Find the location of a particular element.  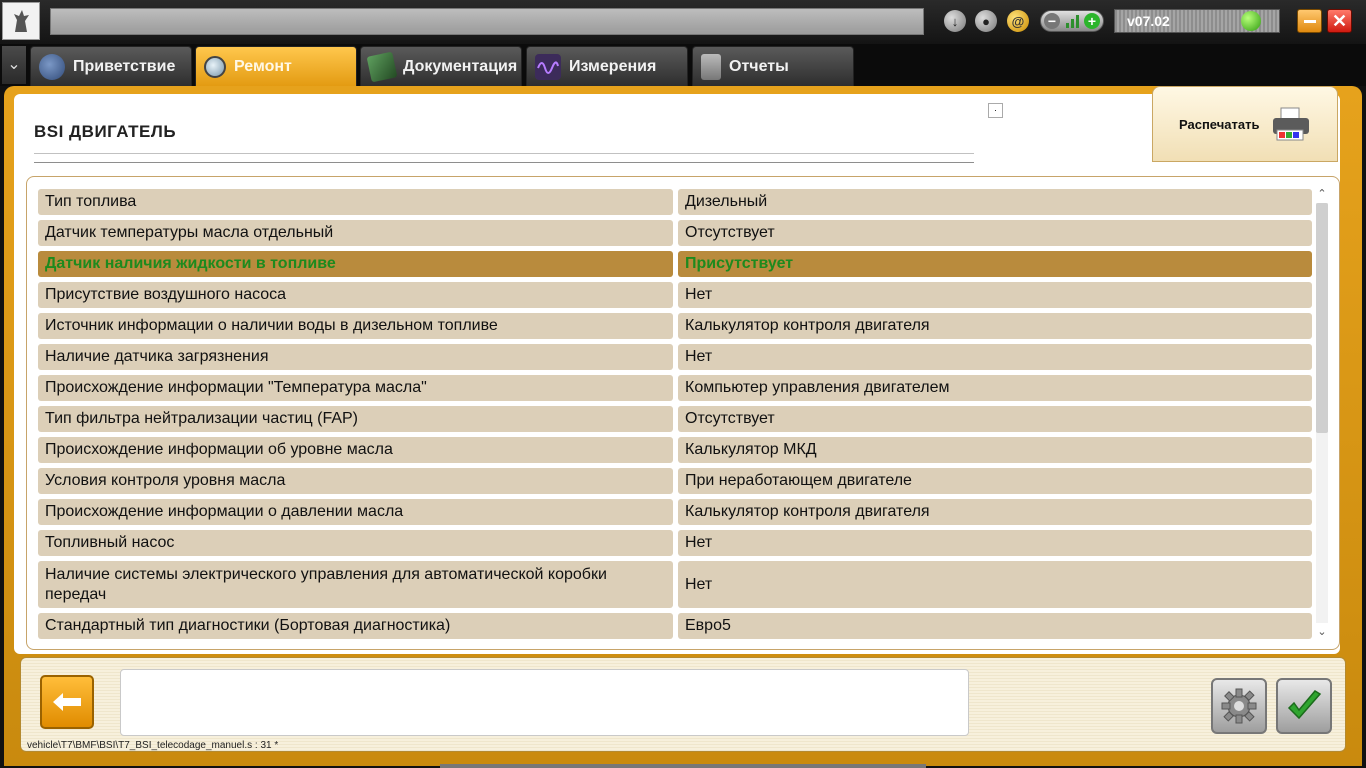

parameter-value: Калькулятор МКД is located at coordinates (995, 450).